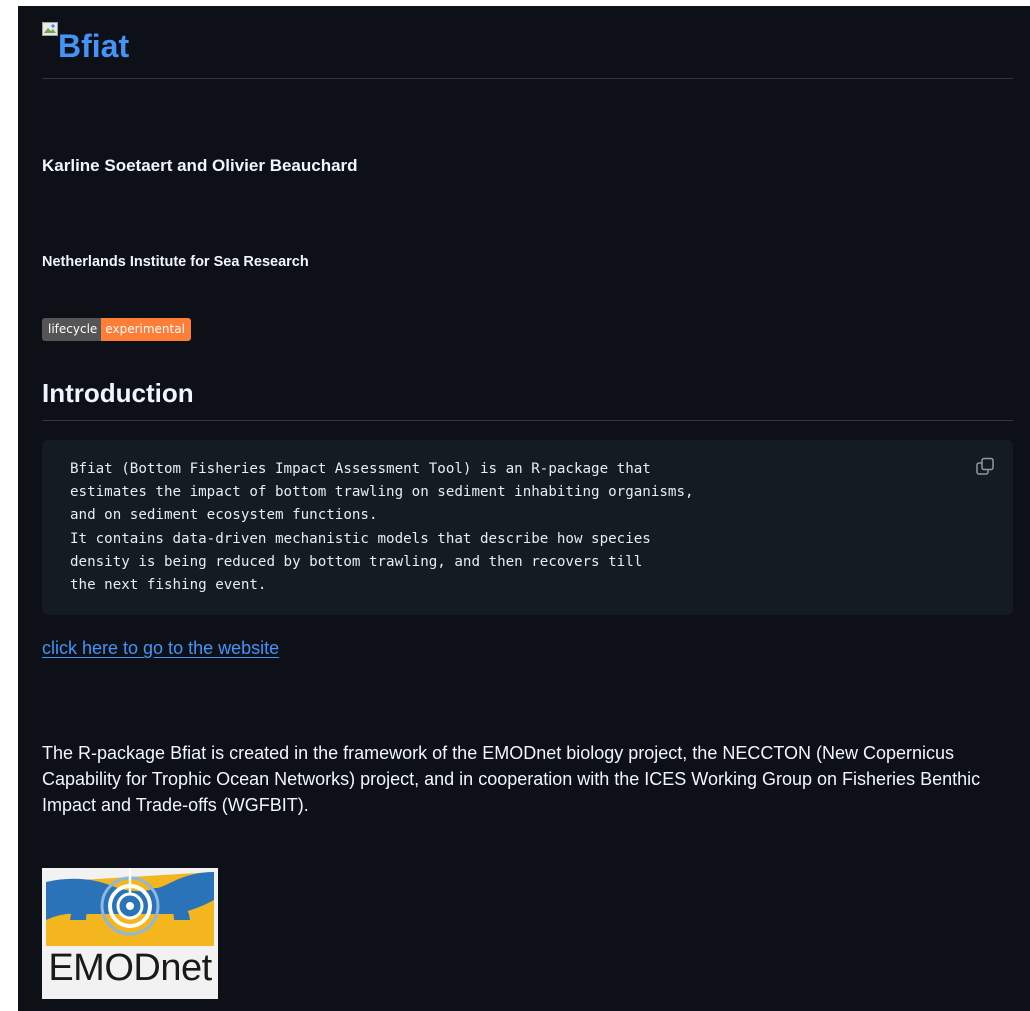  What do you see at coordinates (175, 262) in the screenshot?
I see `institute: Netherlands Institute for Sea Research` at bounding box center [175, 262].